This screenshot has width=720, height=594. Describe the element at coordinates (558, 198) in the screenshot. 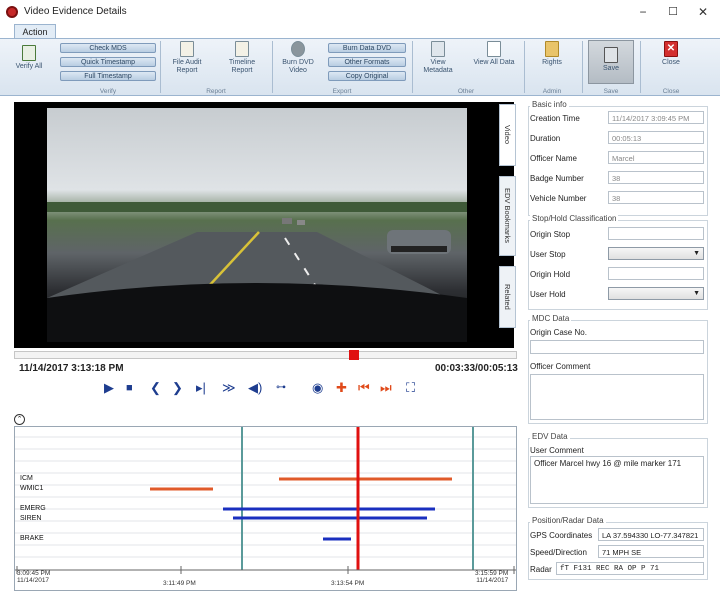

I see `vehicle-number-label: Vehicle Number` at that location.